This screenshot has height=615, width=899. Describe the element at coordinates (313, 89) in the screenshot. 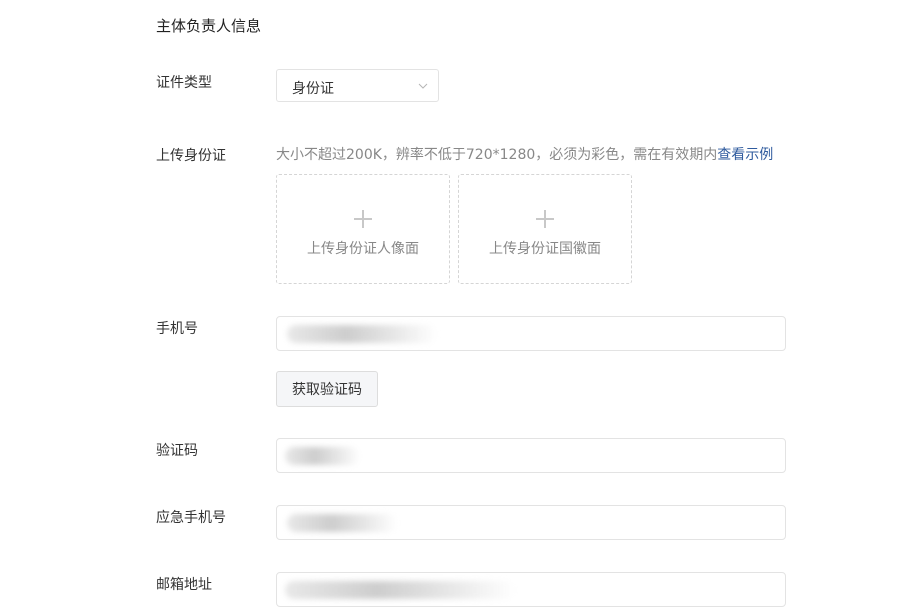

I see `id-type-selected-value: 身份证` at that location.